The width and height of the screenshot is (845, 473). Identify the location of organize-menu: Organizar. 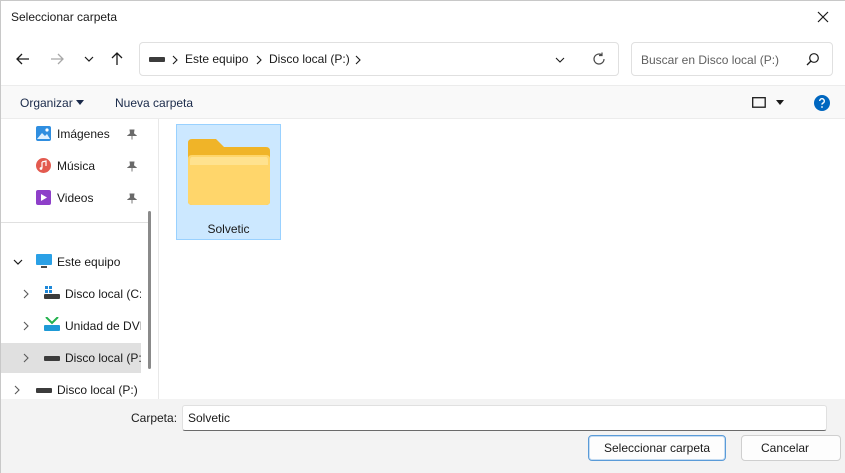
(46, 103).